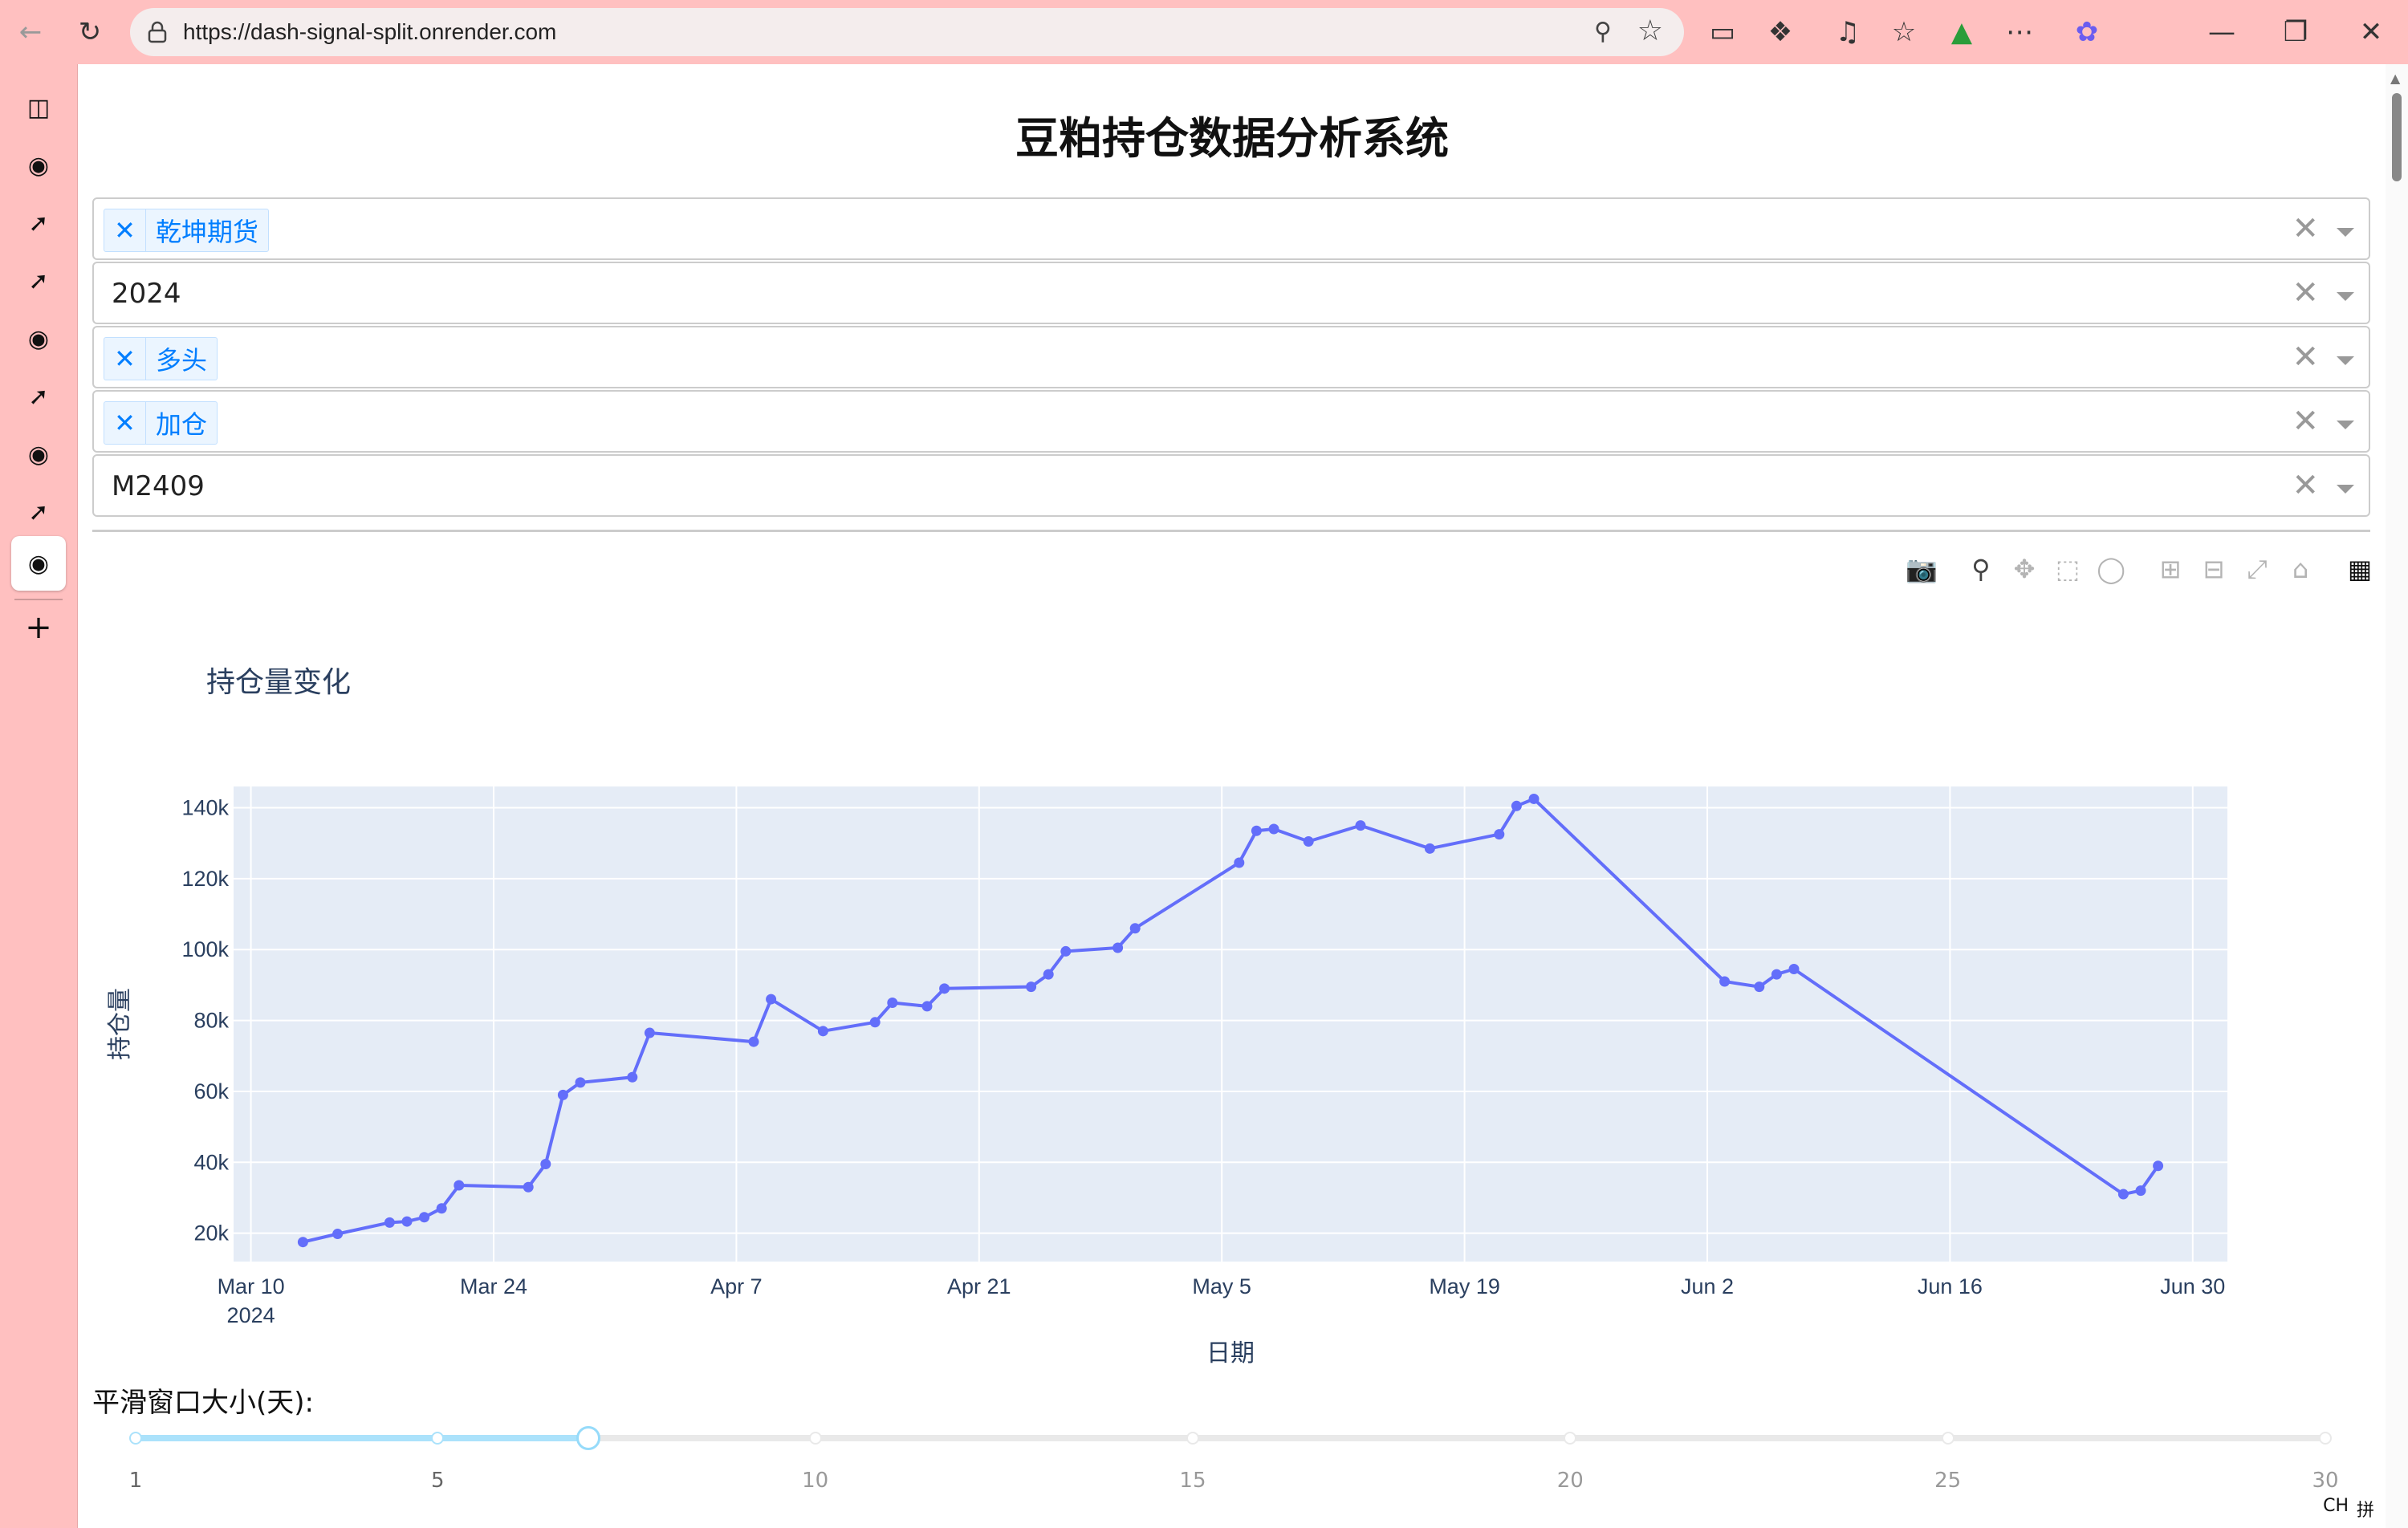 The image size is (2408, 1528). What do you see at coordinates (1232, 138) in the screenshot?
I see `page-title: 豆粕持仓数据分析系统` at bounding box center [1232, 138].